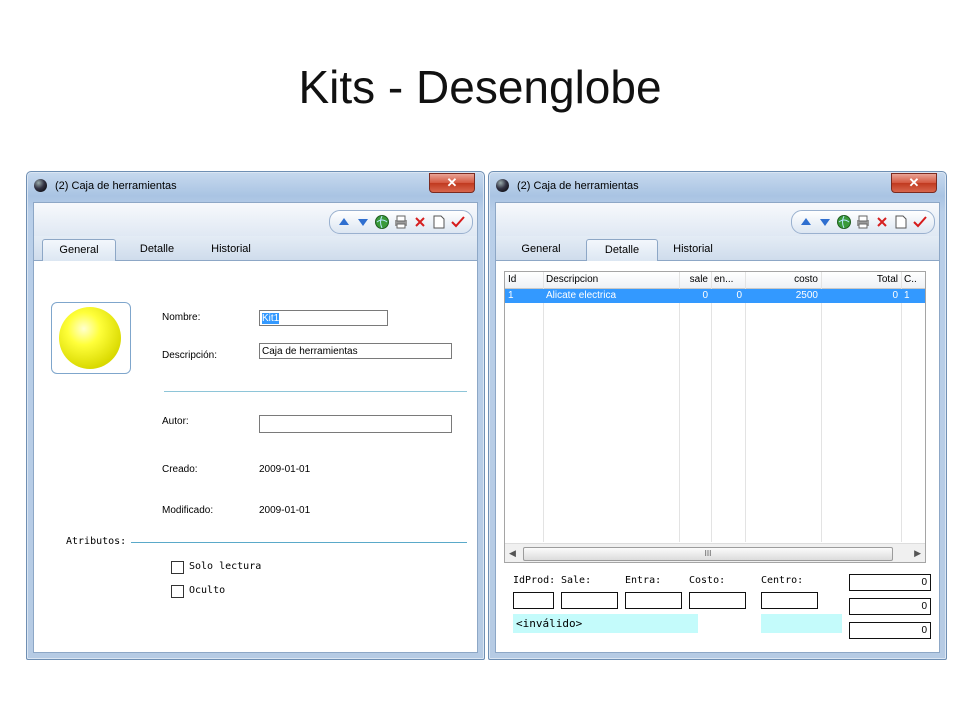 Image resolution: width=960 pixels, height=720 pixels. What do you see at coordinates (717, 220) in the screenshot?
I see `toolbar` at bounding box center [717, 220].